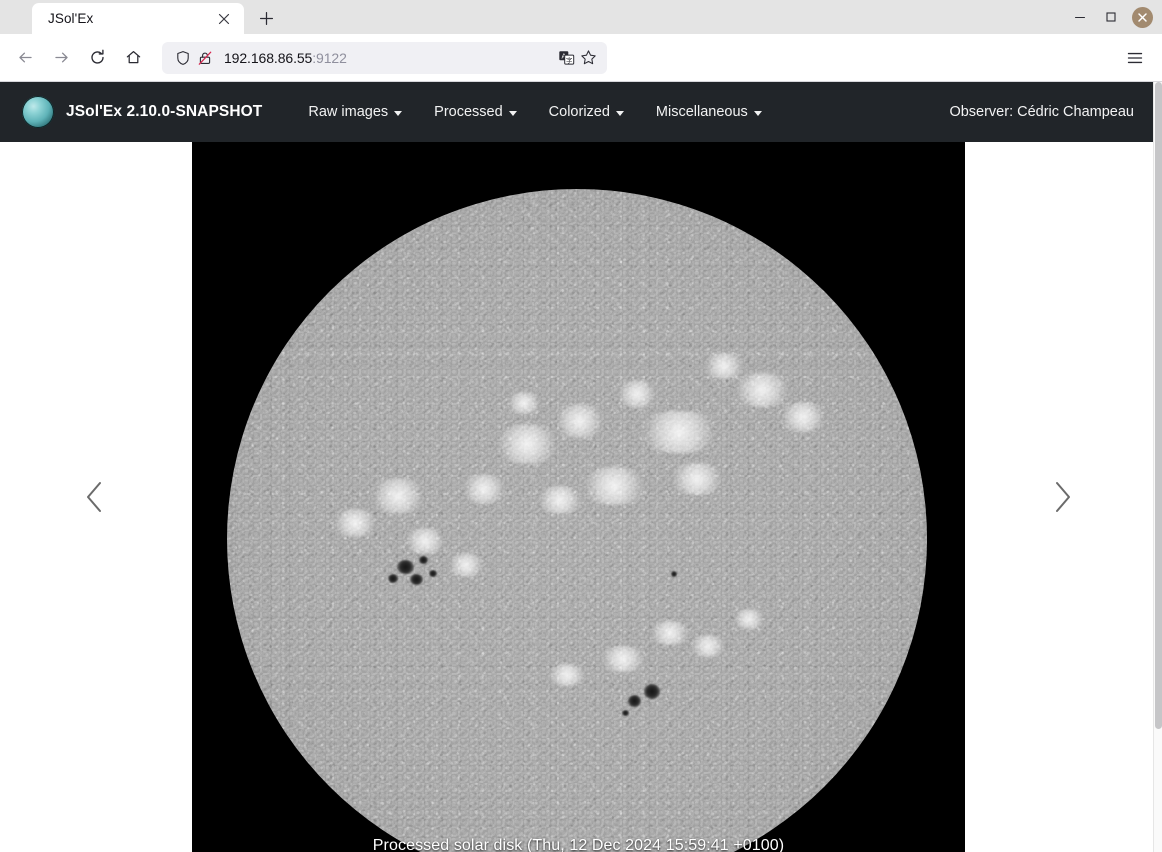  I want to click on nav-menu-miscellaneous: Miscellaneous, so click(709, 112).